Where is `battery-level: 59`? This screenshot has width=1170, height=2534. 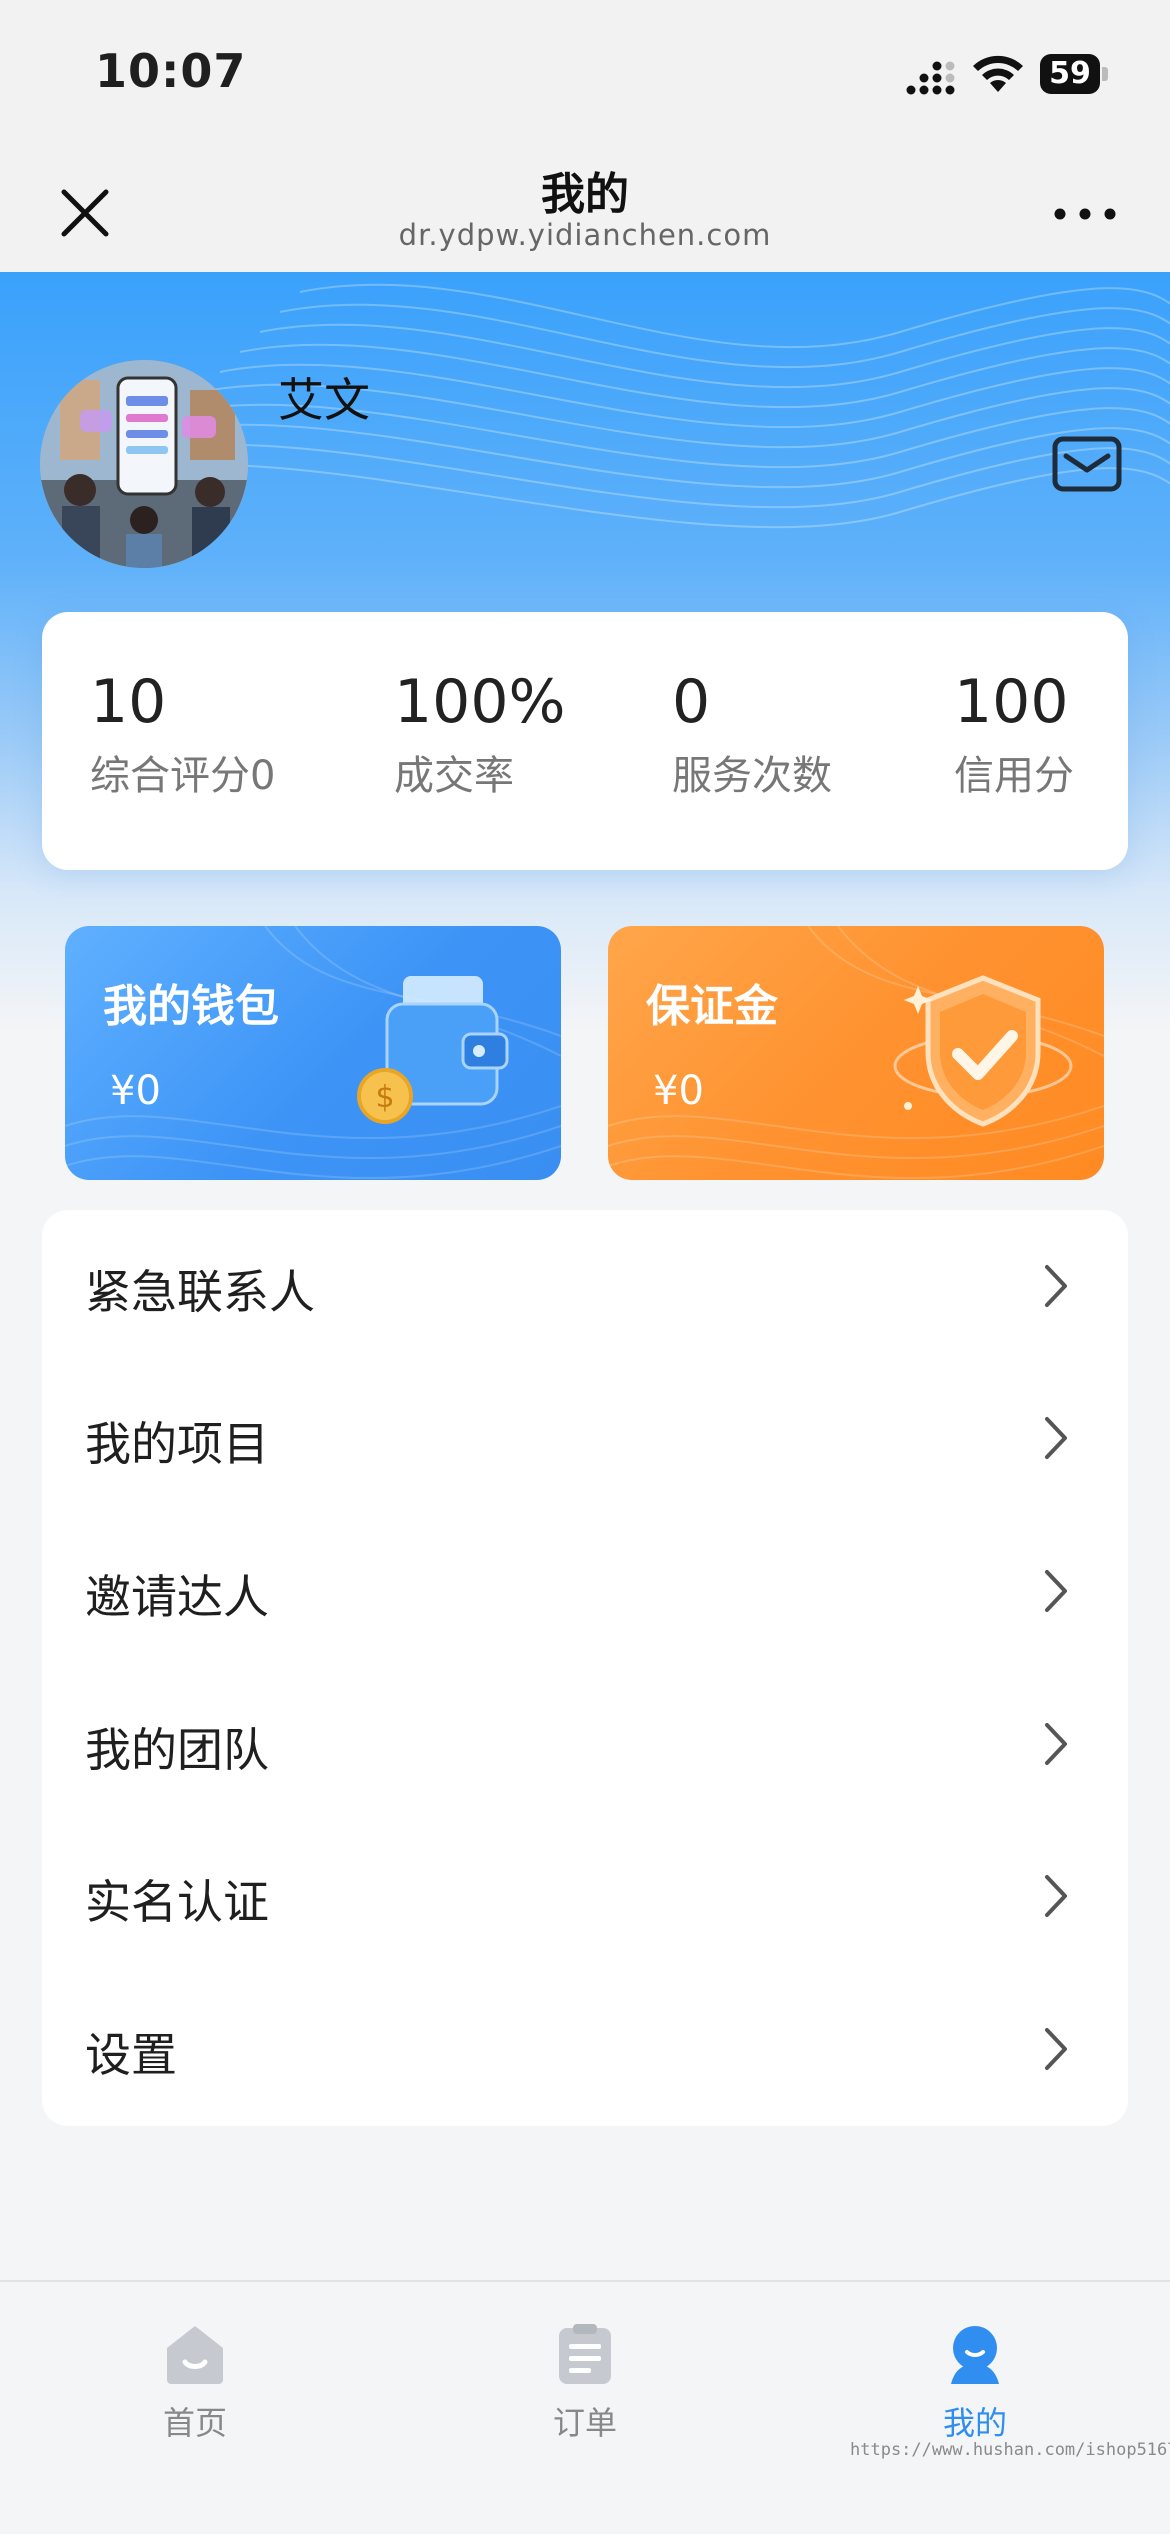
battery-level: 59 is located at coordinates (1070, 73).